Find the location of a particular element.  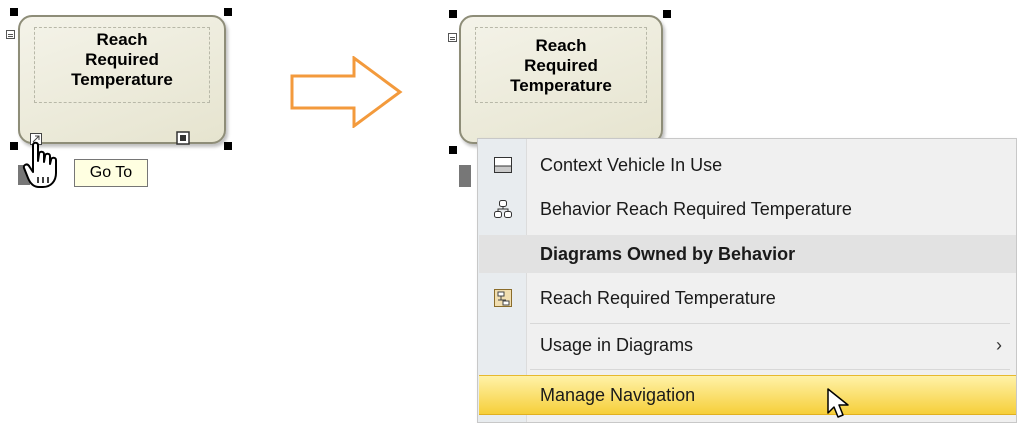

action-node-right: Reach Required Temperature is located at coordinates (561, 79).